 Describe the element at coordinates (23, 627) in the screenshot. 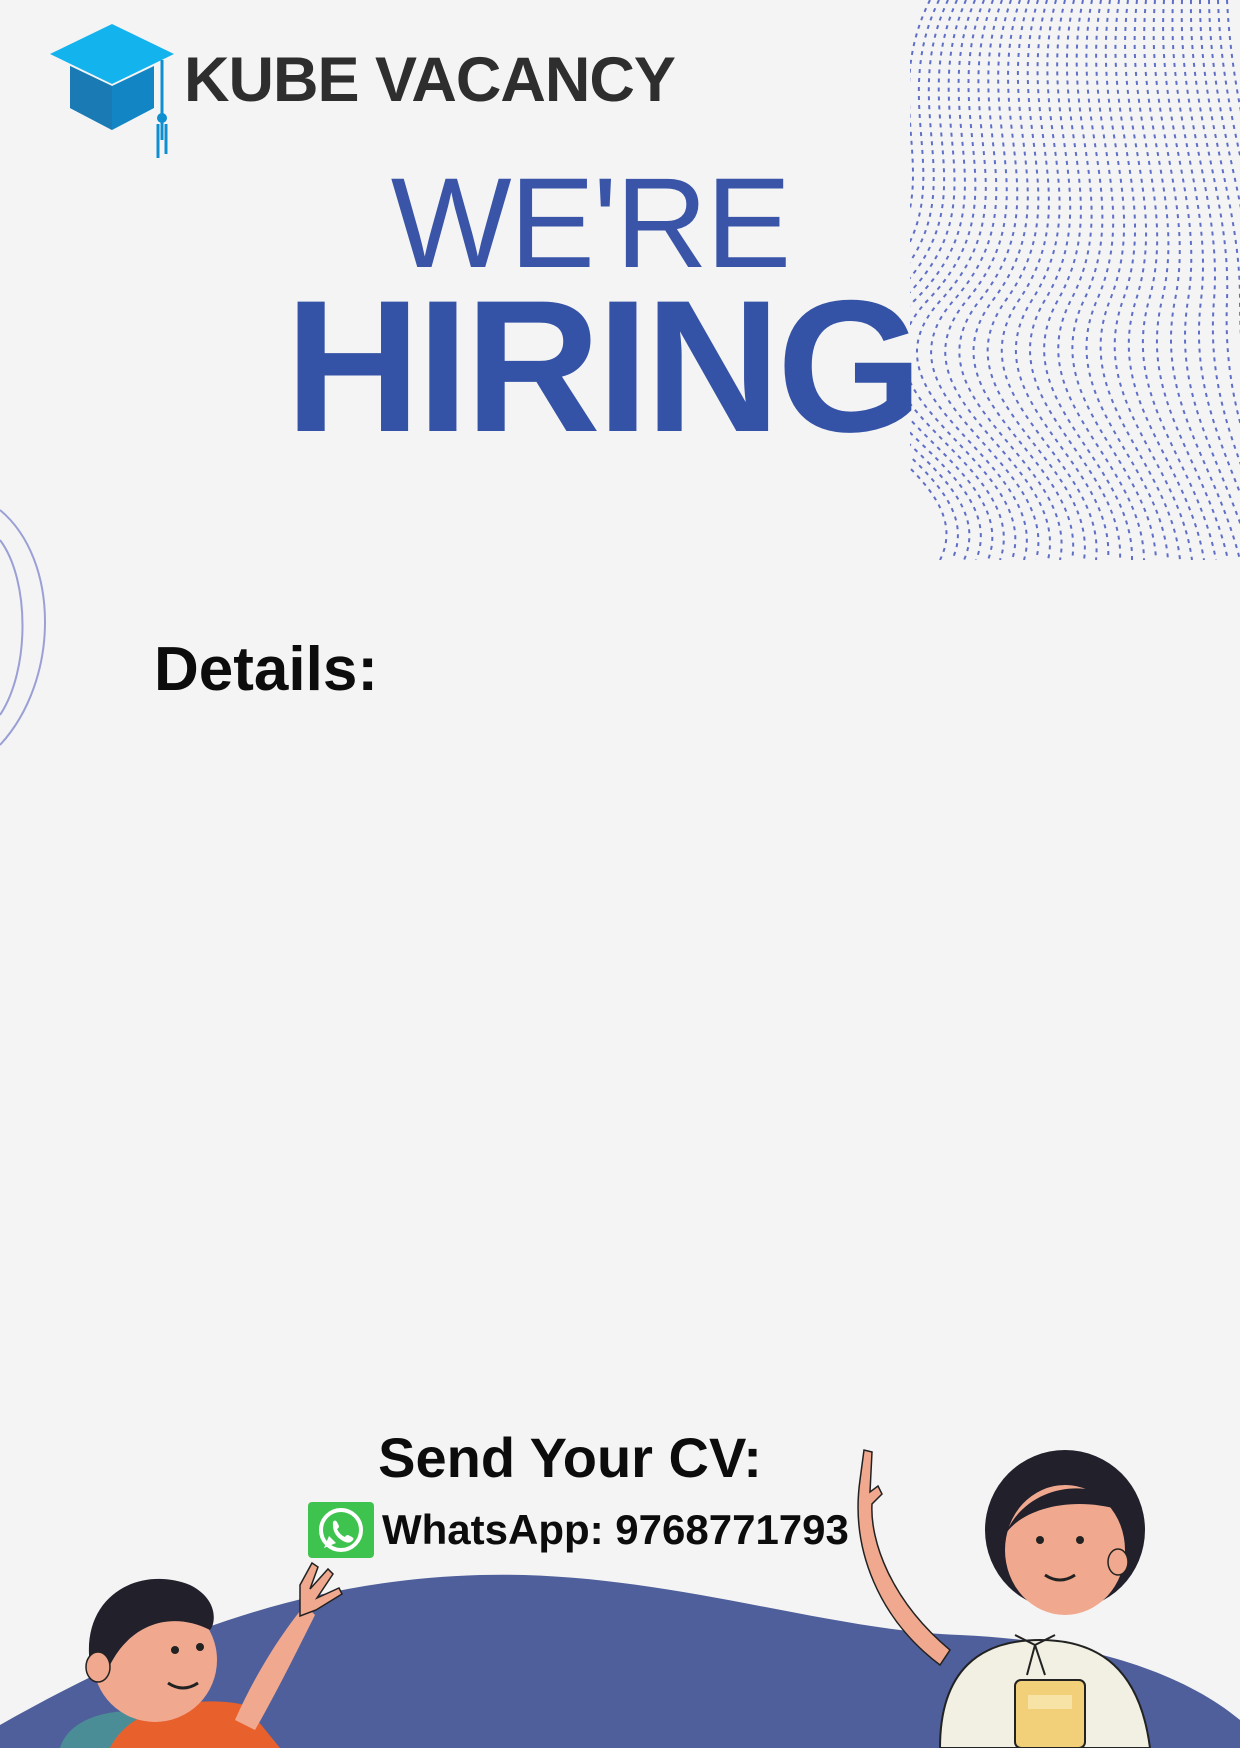

I see `arc-decoration` at that location.